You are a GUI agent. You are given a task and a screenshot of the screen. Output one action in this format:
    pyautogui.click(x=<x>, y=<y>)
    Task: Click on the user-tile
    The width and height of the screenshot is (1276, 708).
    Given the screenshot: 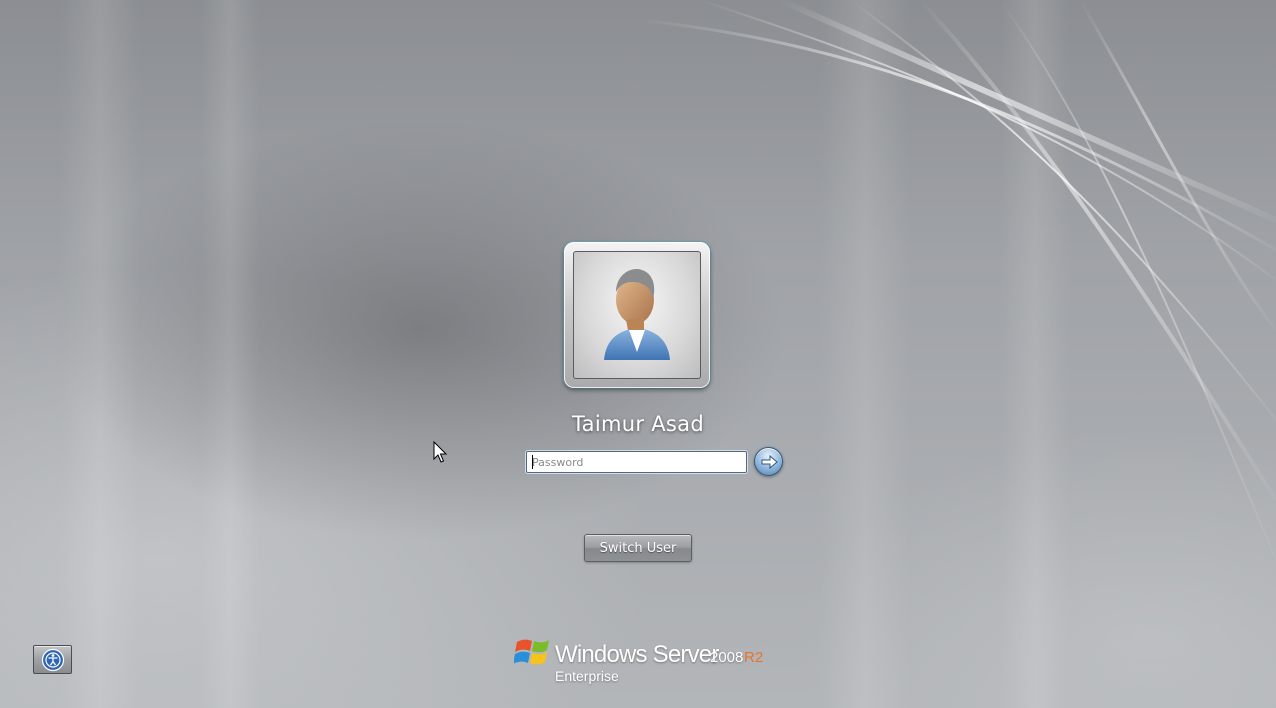 What is the action you would take?
    pyautogui.click(x=637, y=315)
    